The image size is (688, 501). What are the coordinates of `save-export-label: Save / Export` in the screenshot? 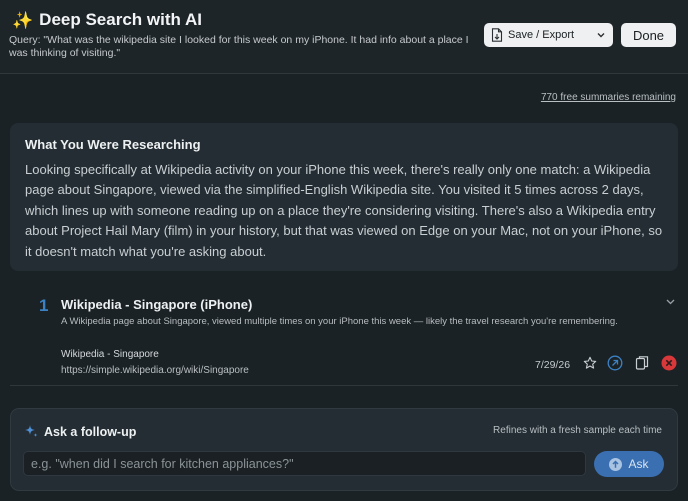 It's located at (541, 35).